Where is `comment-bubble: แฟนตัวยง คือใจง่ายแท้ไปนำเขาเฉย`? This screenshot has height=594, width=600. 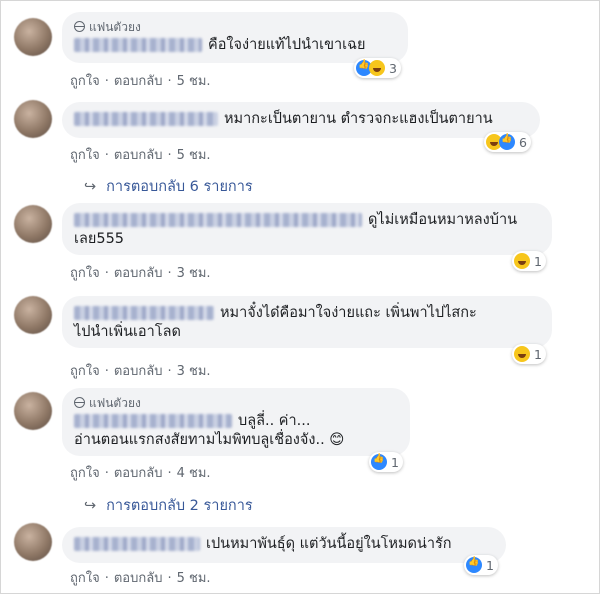 comment-bubble: แฟนตัวยง คือใจง่ายแท้ไปนำเขาเฉย is located at coordinates (235, 37).